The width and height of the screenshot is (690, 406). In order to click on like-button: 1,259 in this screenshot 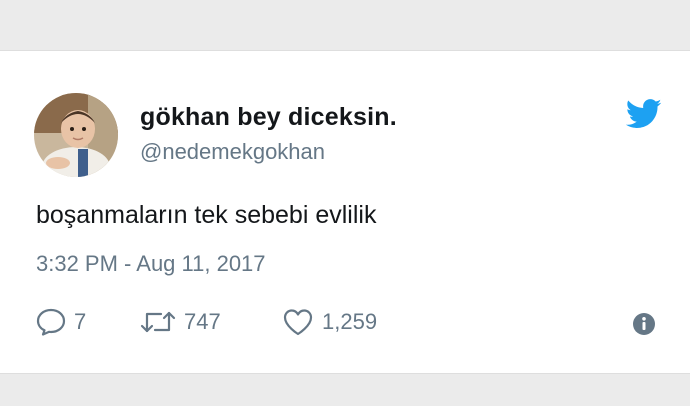, I will do `click(329, 322)`.